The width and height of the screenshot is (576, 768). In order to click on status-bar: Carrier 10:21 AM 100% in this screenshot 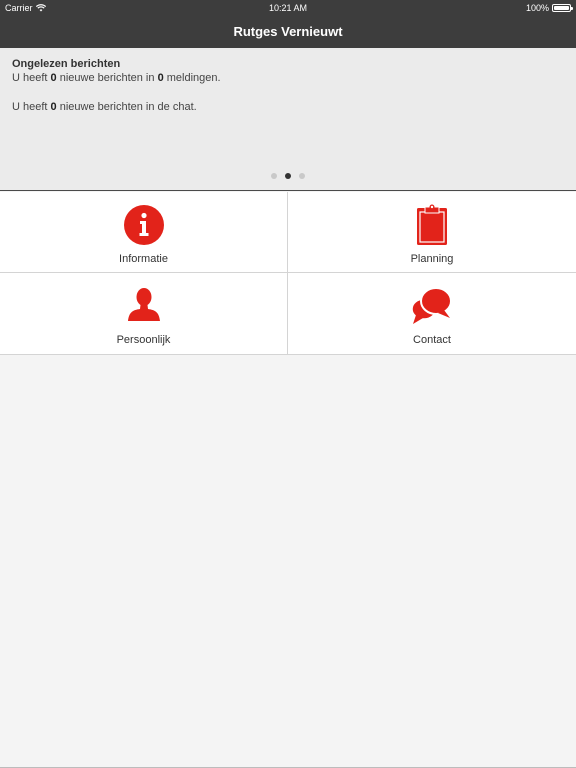, I will do `click(288, 8)`.